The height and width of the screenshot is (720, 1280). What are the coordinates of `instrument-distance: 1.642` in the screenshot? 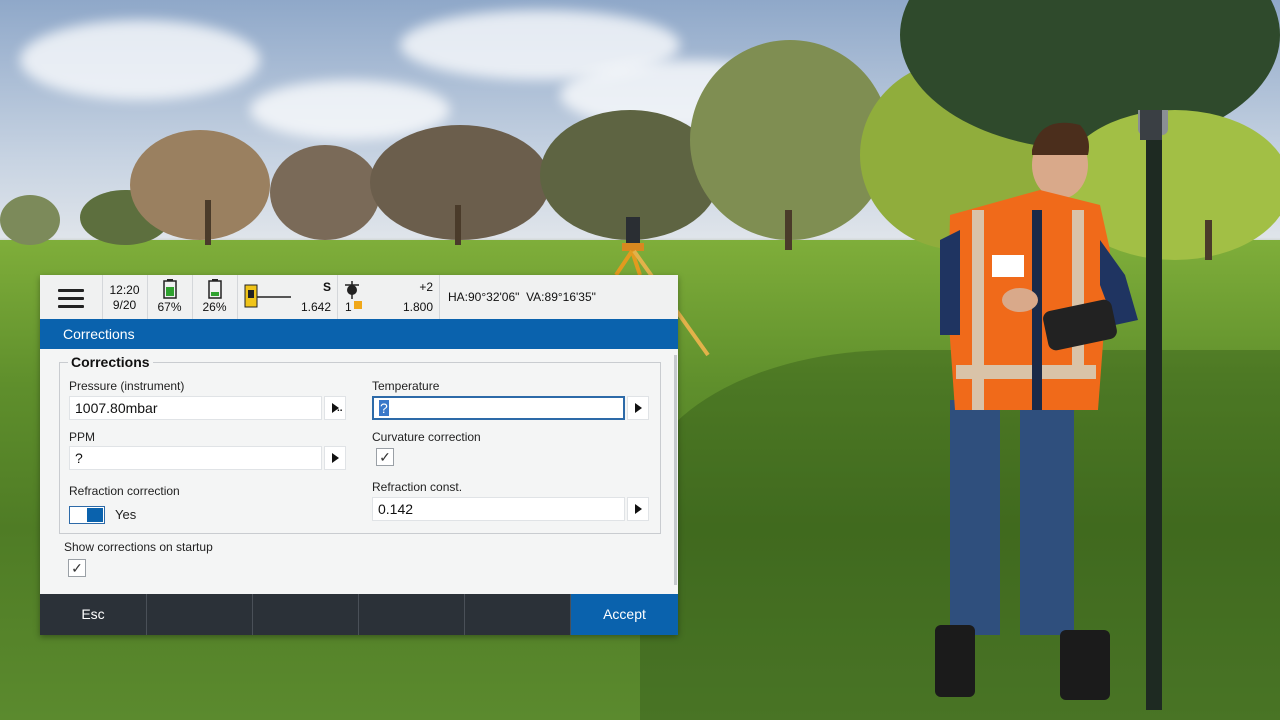 It's located at (315, 307).